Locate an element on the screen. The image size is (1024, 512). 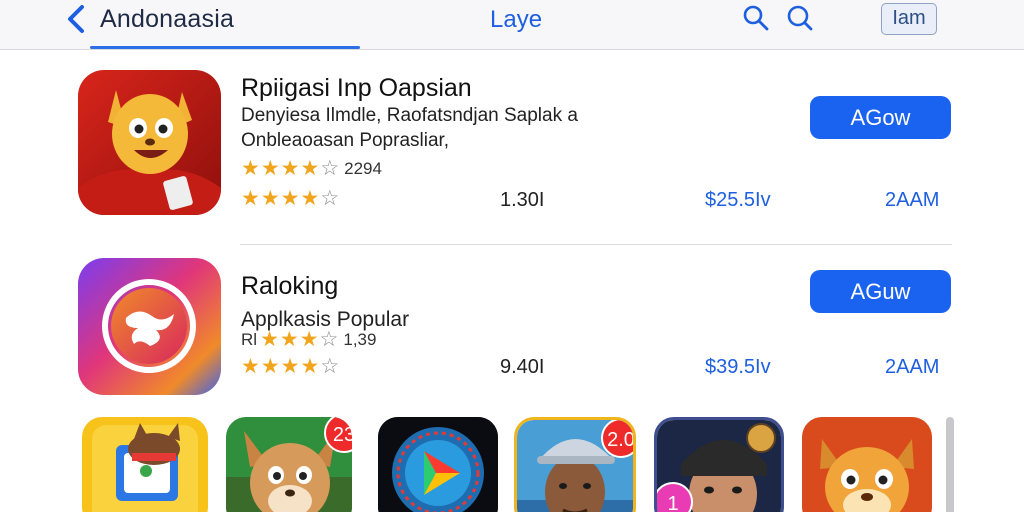
row-divider is located at coordinates (596, 244).